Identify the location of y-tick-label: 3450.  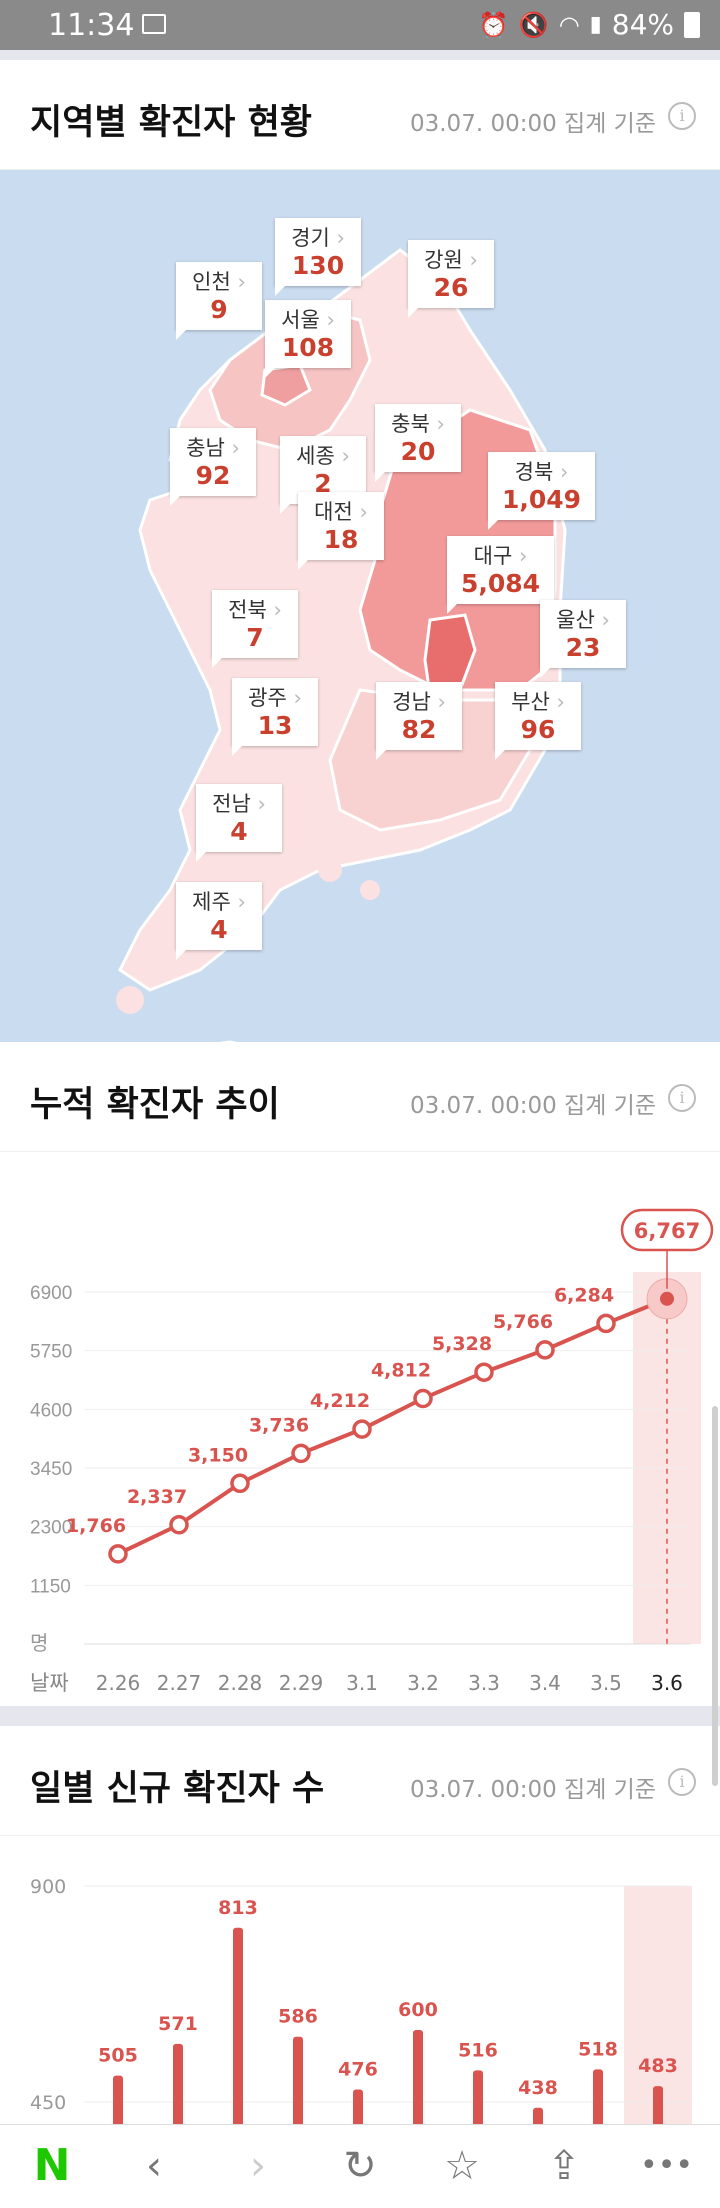
(51, 1469).